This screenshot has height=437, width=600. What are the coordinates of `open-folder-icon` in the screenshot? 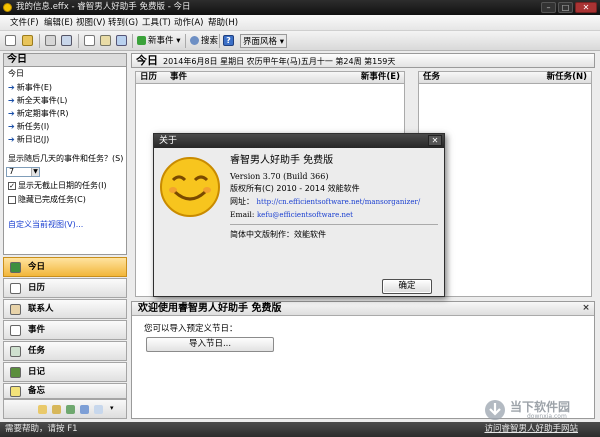 It's located at (27, 40).